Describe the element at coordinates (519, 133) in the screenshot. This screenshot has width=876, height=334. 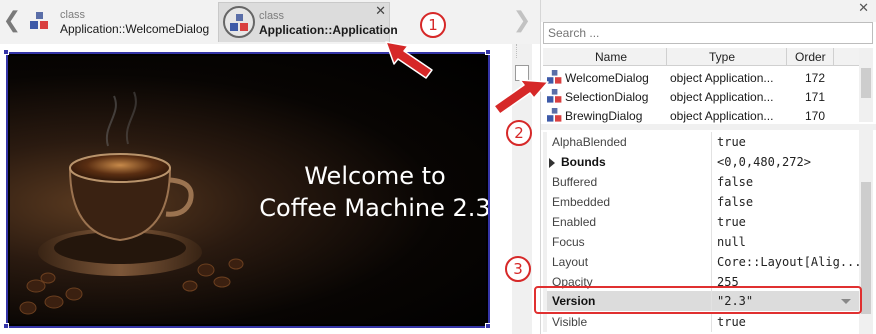
I see `callout-badge-2: 2` at that location.